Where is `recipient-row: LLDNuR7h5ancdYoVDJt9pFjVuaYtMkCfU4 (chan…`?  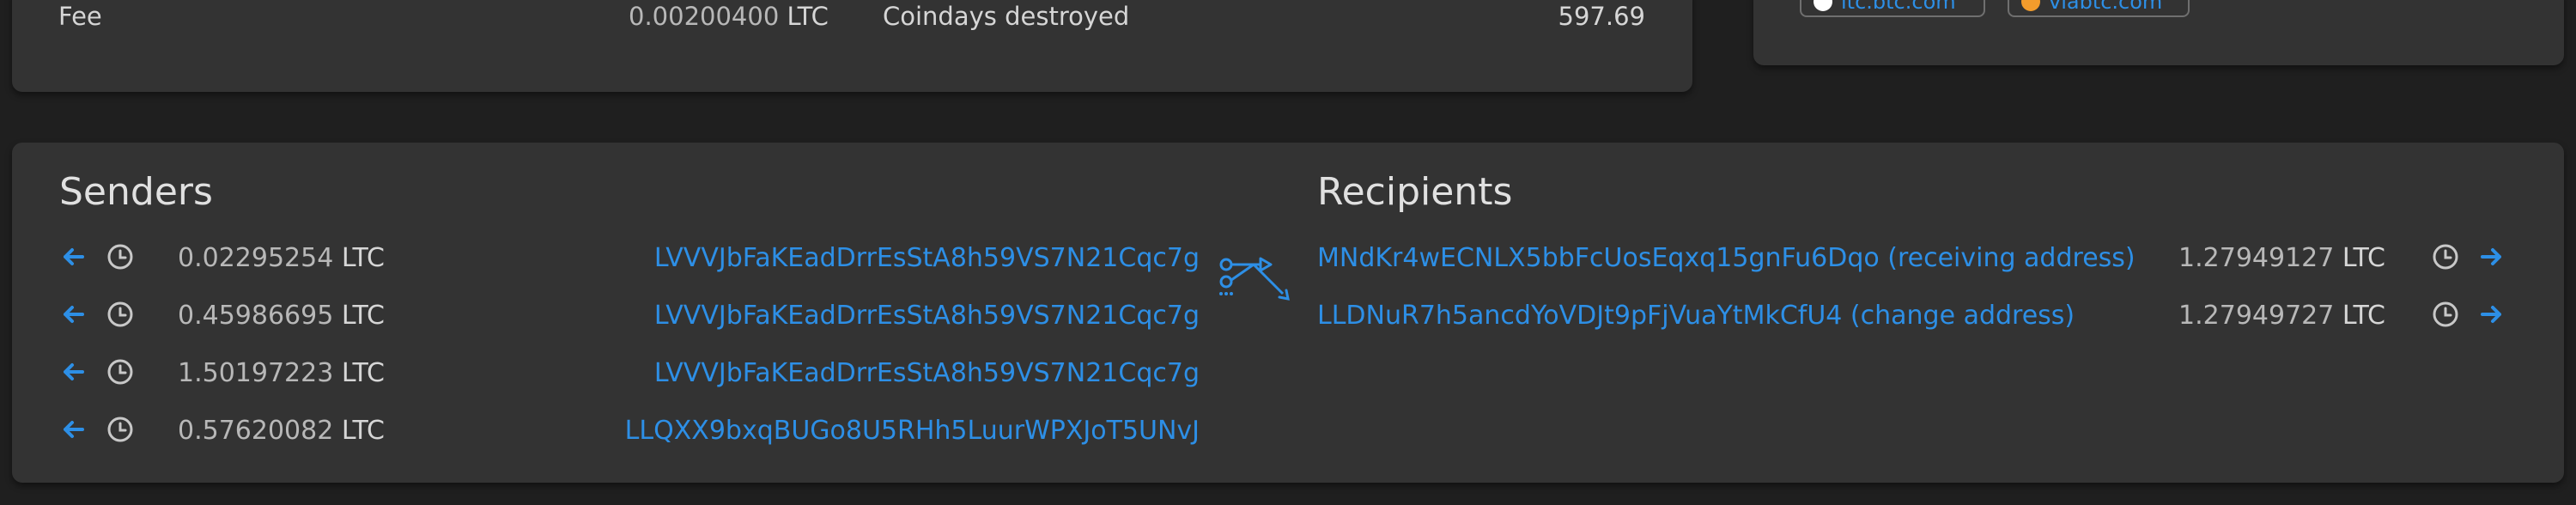 recipient-row: LLDNuR7h5ancdYoVDJt9pFjVuaYtMkCfU4 (chan… is located at coordinates (1288, 318).